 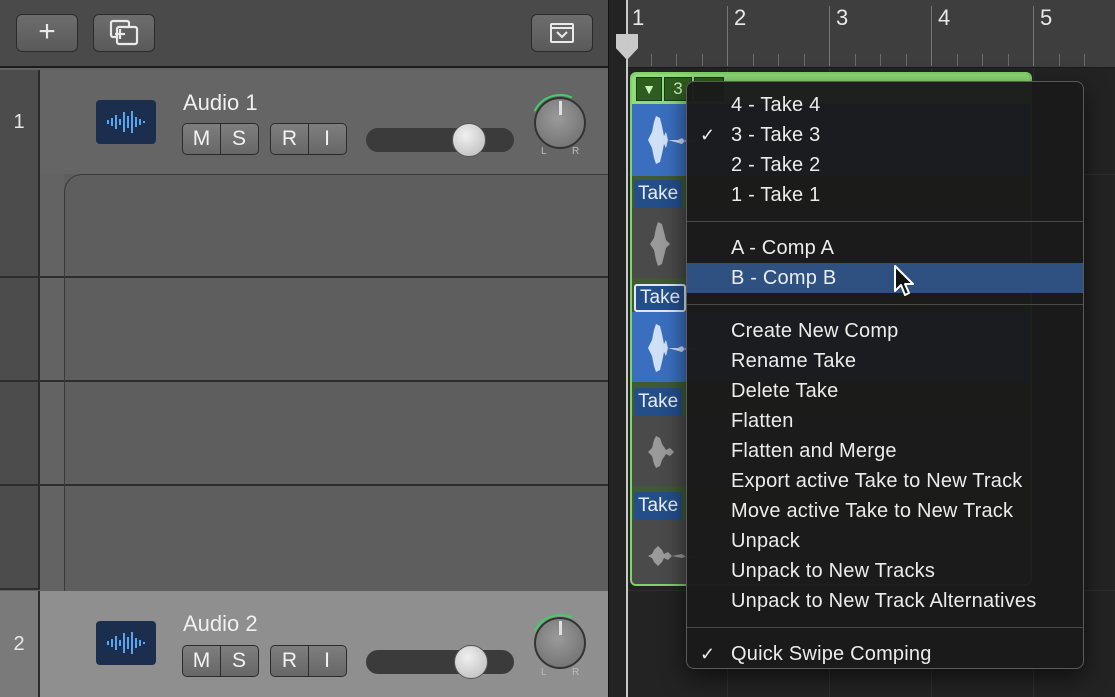 What do you see at coordinates (885, 391) in the screenshot?
I see `menu-item-delete-take: Delete Take` at bounding box center [885, 391].